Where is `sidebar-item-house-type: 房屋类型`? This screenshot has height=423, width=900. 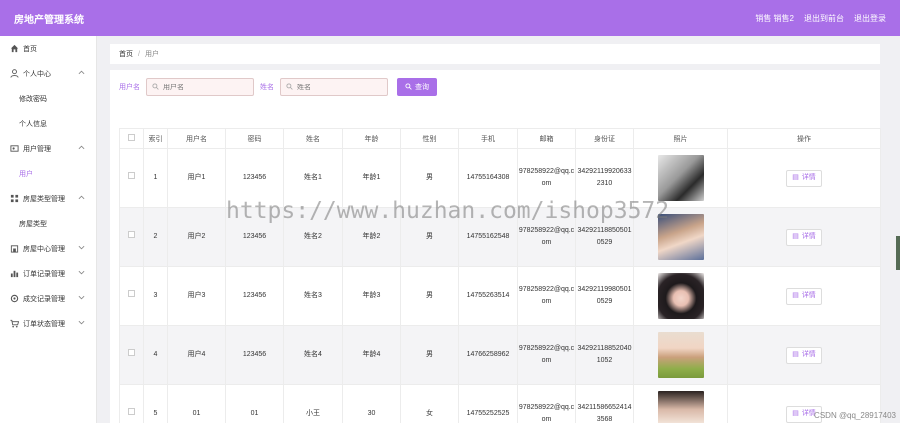
sidebar-item-house-type: 房屋类型 is located at coordinates (48, 223).